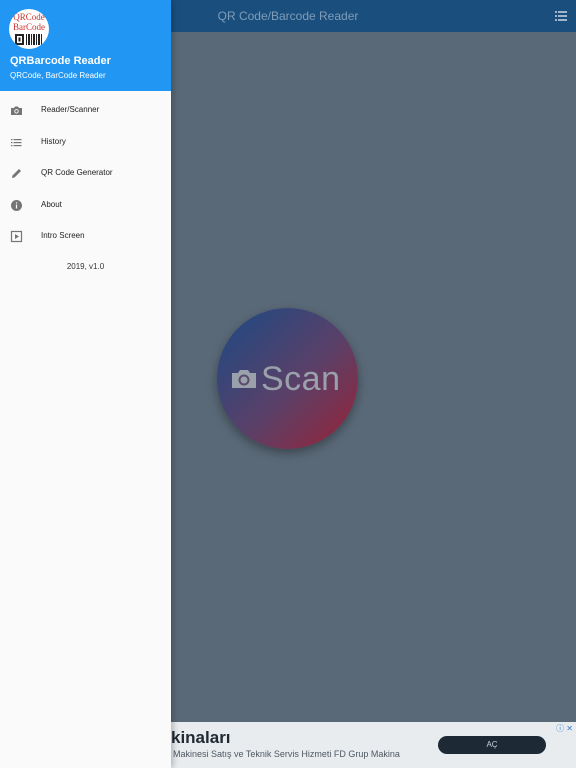 This screenshot has height=768, width=576. Describe the element at coordinates (85, 236) in the screenshot. I see `menu-item-intro-screen: Intro Screen` at that location.